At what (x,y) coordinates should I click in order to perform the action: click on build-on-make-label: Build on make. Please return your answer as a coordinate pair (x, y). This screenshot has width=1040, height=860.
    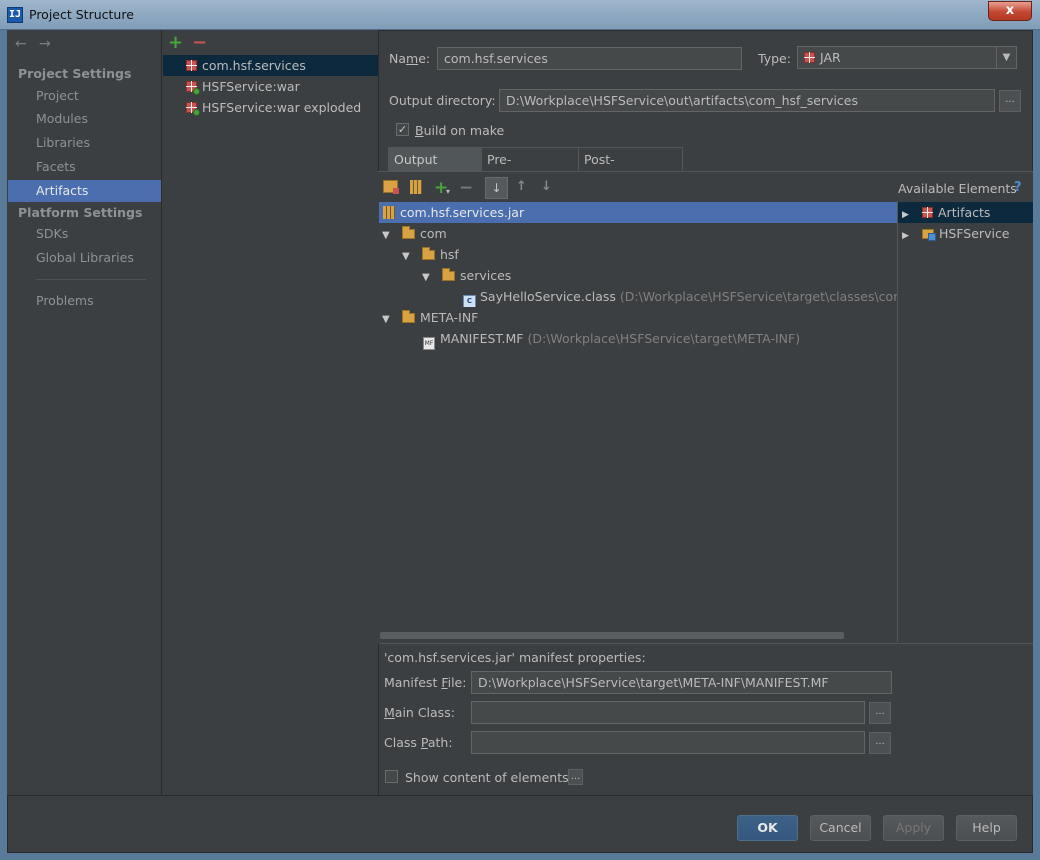
    Looking at the image, I should click on (460, 130).